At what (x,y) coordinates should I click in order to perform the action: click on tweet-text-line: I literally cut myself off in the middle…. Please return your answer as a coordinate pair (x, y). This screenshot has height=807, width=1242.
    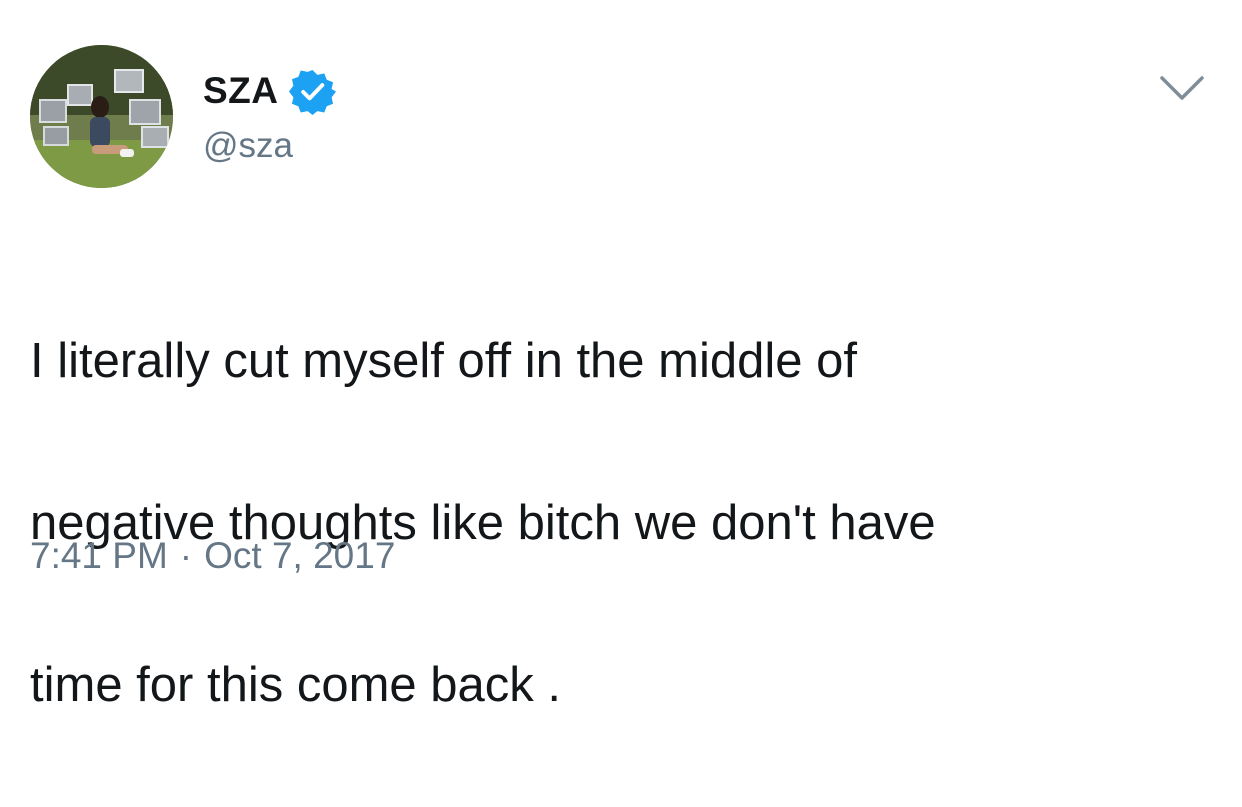
    Looking at the image, I should click on (443, 361).